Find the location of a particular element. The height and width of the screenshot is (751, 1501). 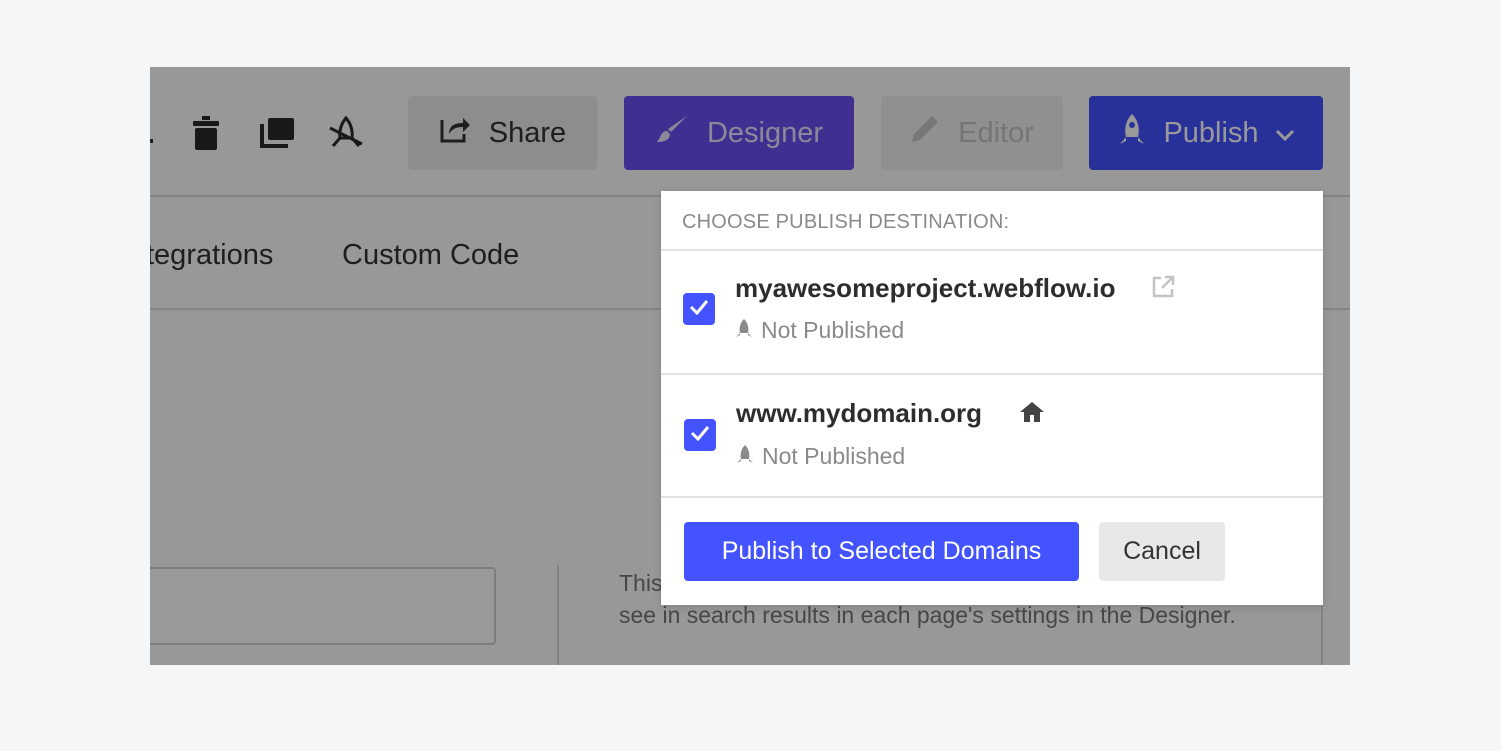

destination-domain: myawesomeproject.webflow.io is located at coordinates (925, 288).